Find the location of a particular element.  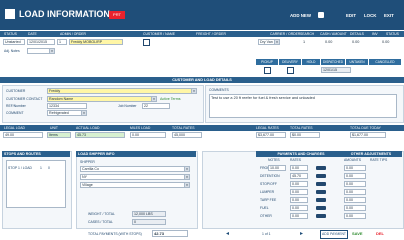

col-inv: INV is located at coordinates (375, 34).